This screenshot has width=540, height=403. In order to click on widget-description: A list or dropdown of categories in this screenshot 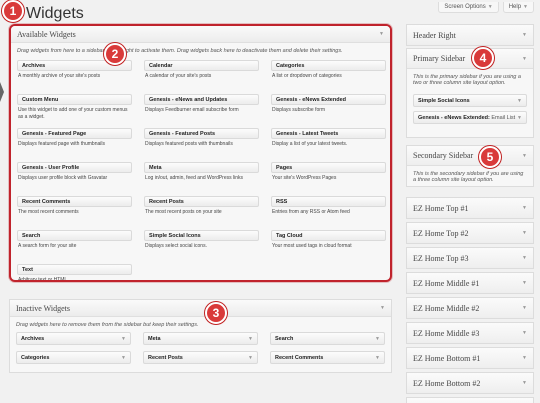, I will do `click(307, 76)`.